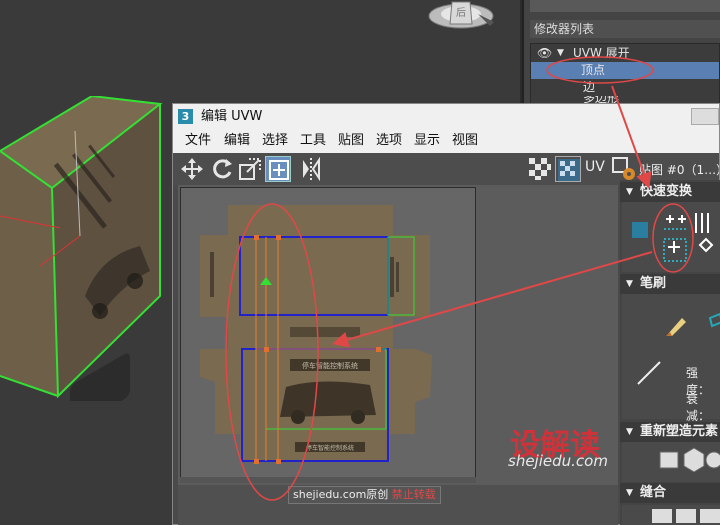 Image resolution: width=720 pixels, height=525 pixels. I want to click on stitch-body, so click(671, 515).